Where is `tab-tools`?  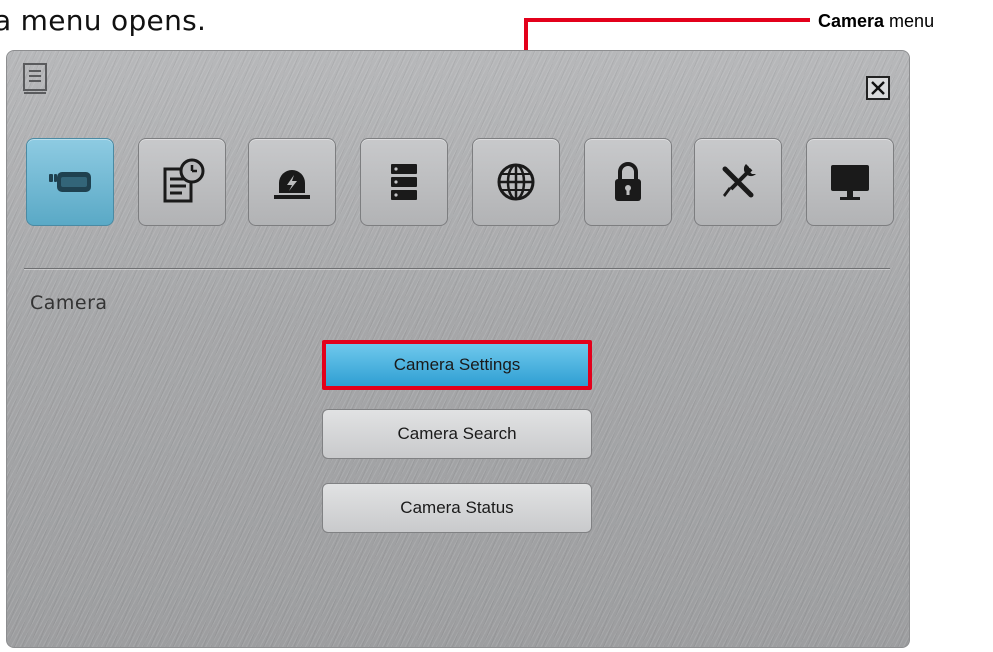
tab-tools is located at coordinates (738, 182).